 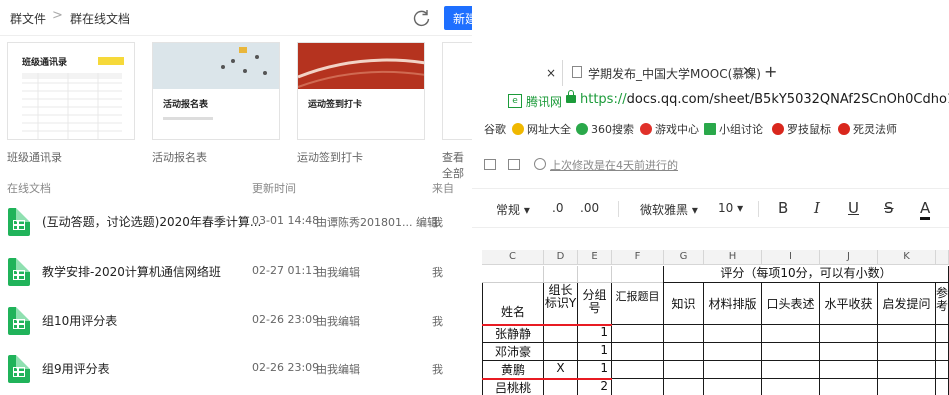 I want to click on refresh-icon, so click(x=422, y=18).